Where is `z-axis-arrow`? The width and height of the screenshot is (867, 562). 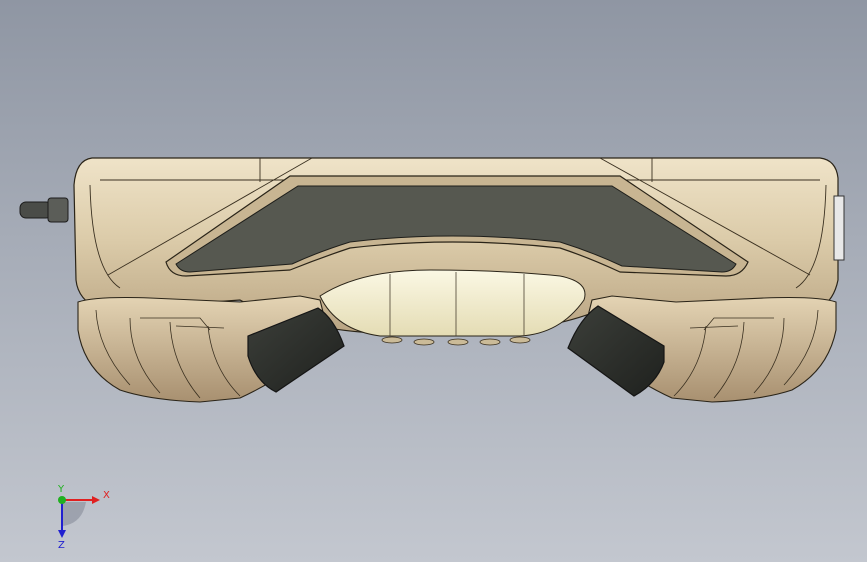 z-axis-arrow is located at coordinates (62, 534).